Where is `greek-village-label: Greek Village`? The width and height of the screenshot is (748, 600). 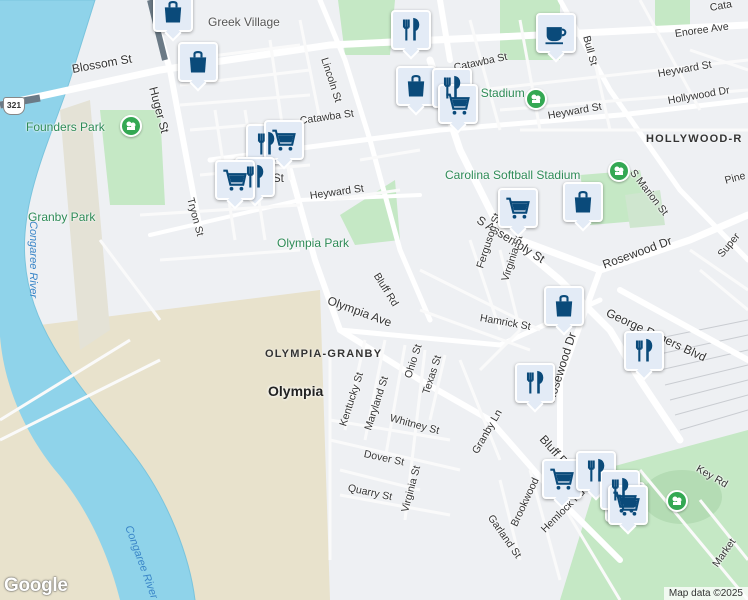
greek-village-label: Greek Village is located at coordinates (244, 22).